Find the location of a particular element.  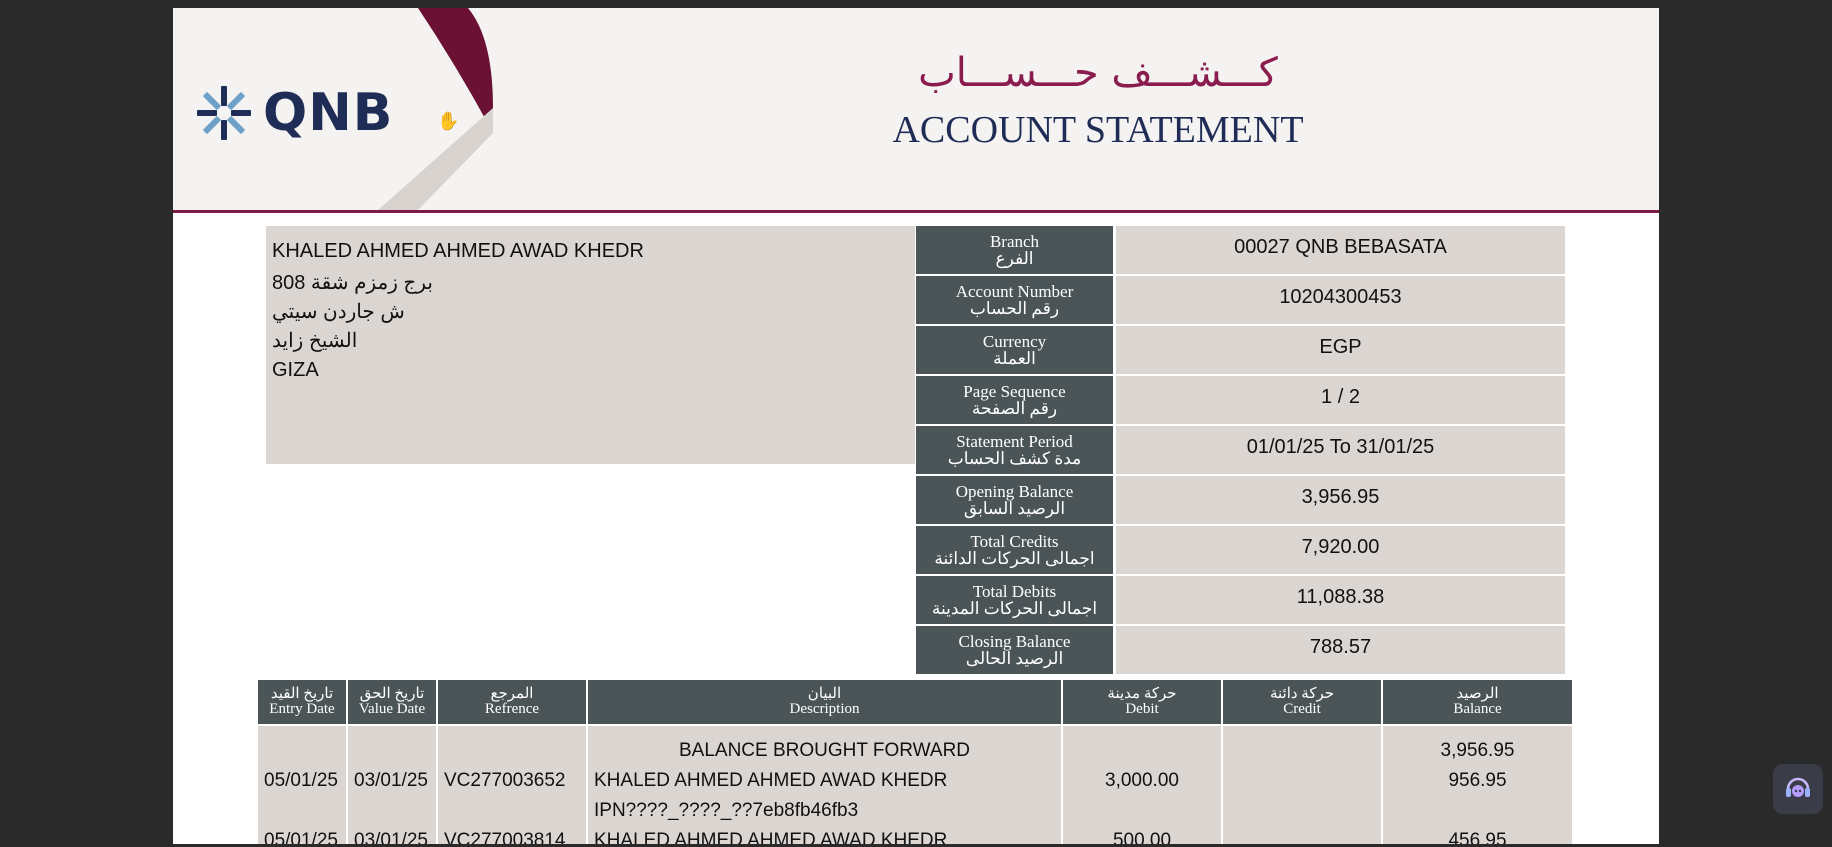

info-label: Branch الفرع is located at coordinates (1014, 250).